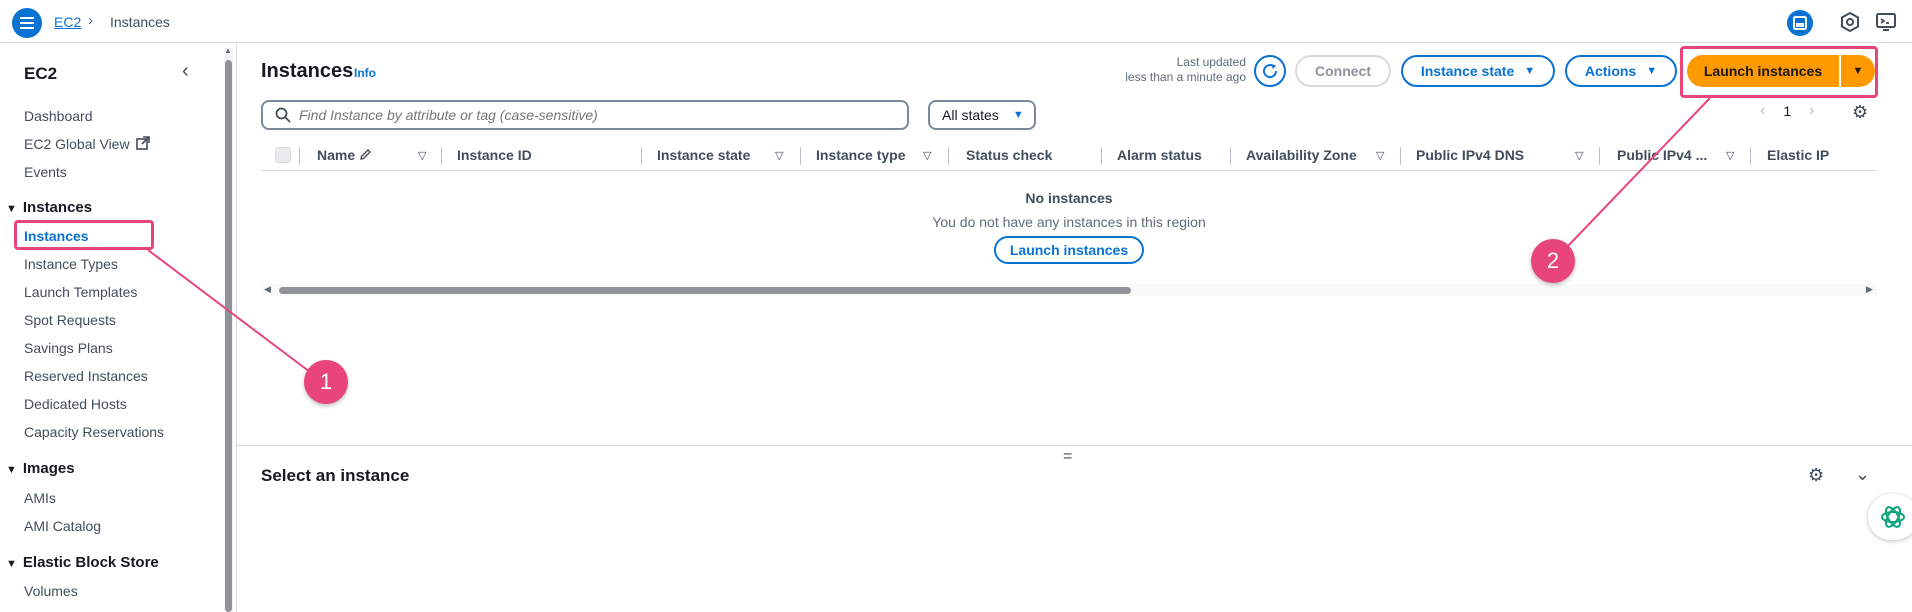 This screenshot has height=612, width=1912. What do you see at coordinates (1553, 261) in the screenshot?
I see `callout-2: 2` at bounding box center [1553, 261].